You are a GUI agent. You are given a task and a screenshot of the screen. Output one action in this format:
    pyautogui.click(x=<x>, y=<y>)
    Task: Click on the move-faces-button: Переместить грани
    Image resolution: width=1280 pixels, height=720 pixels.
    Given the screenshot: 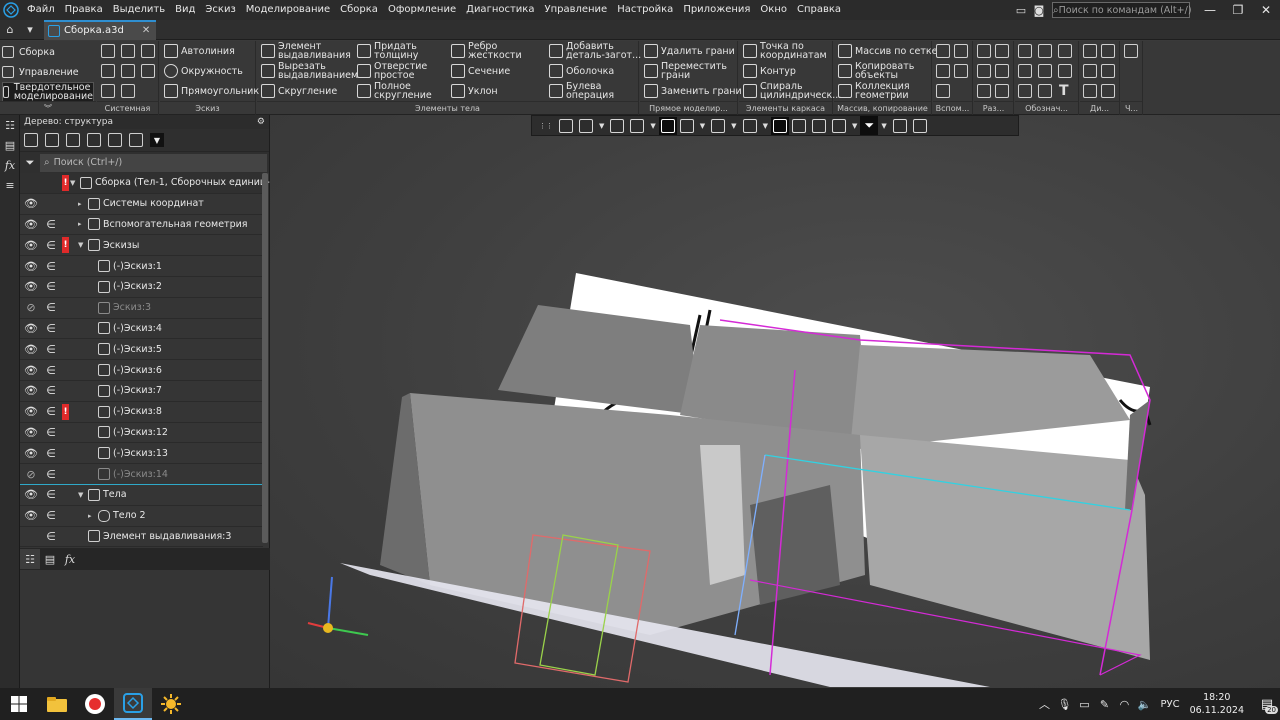 What is the action you would take?
    pyautogui.click(x=687, y=71)
    